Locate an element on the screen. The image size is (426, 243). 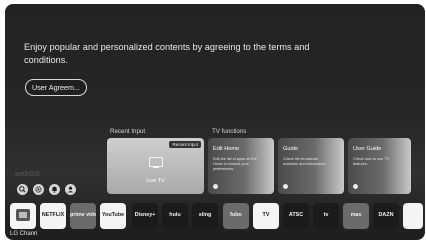
app-apple-tv: tv is located at coordinates (326, 216).